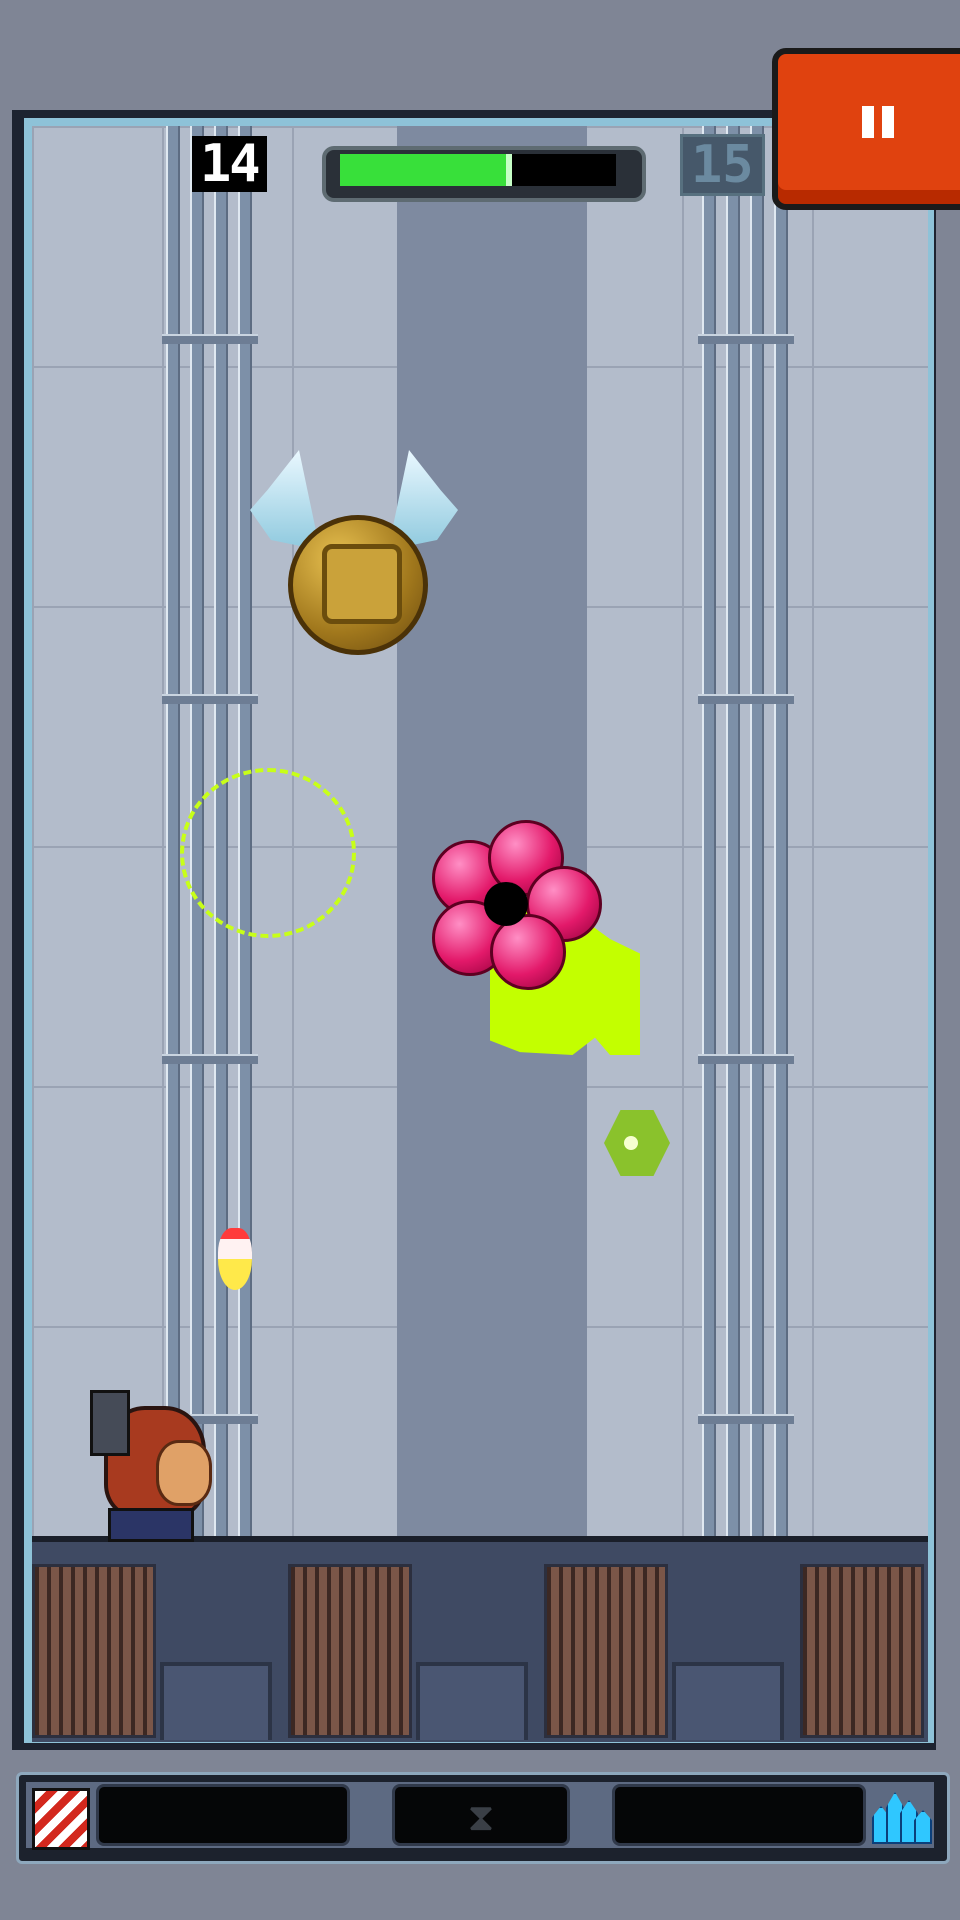  What do you see at coordinates (426, 170) in the screenshot?
I see `level-progress-fill` at bounding box center [426, 170].